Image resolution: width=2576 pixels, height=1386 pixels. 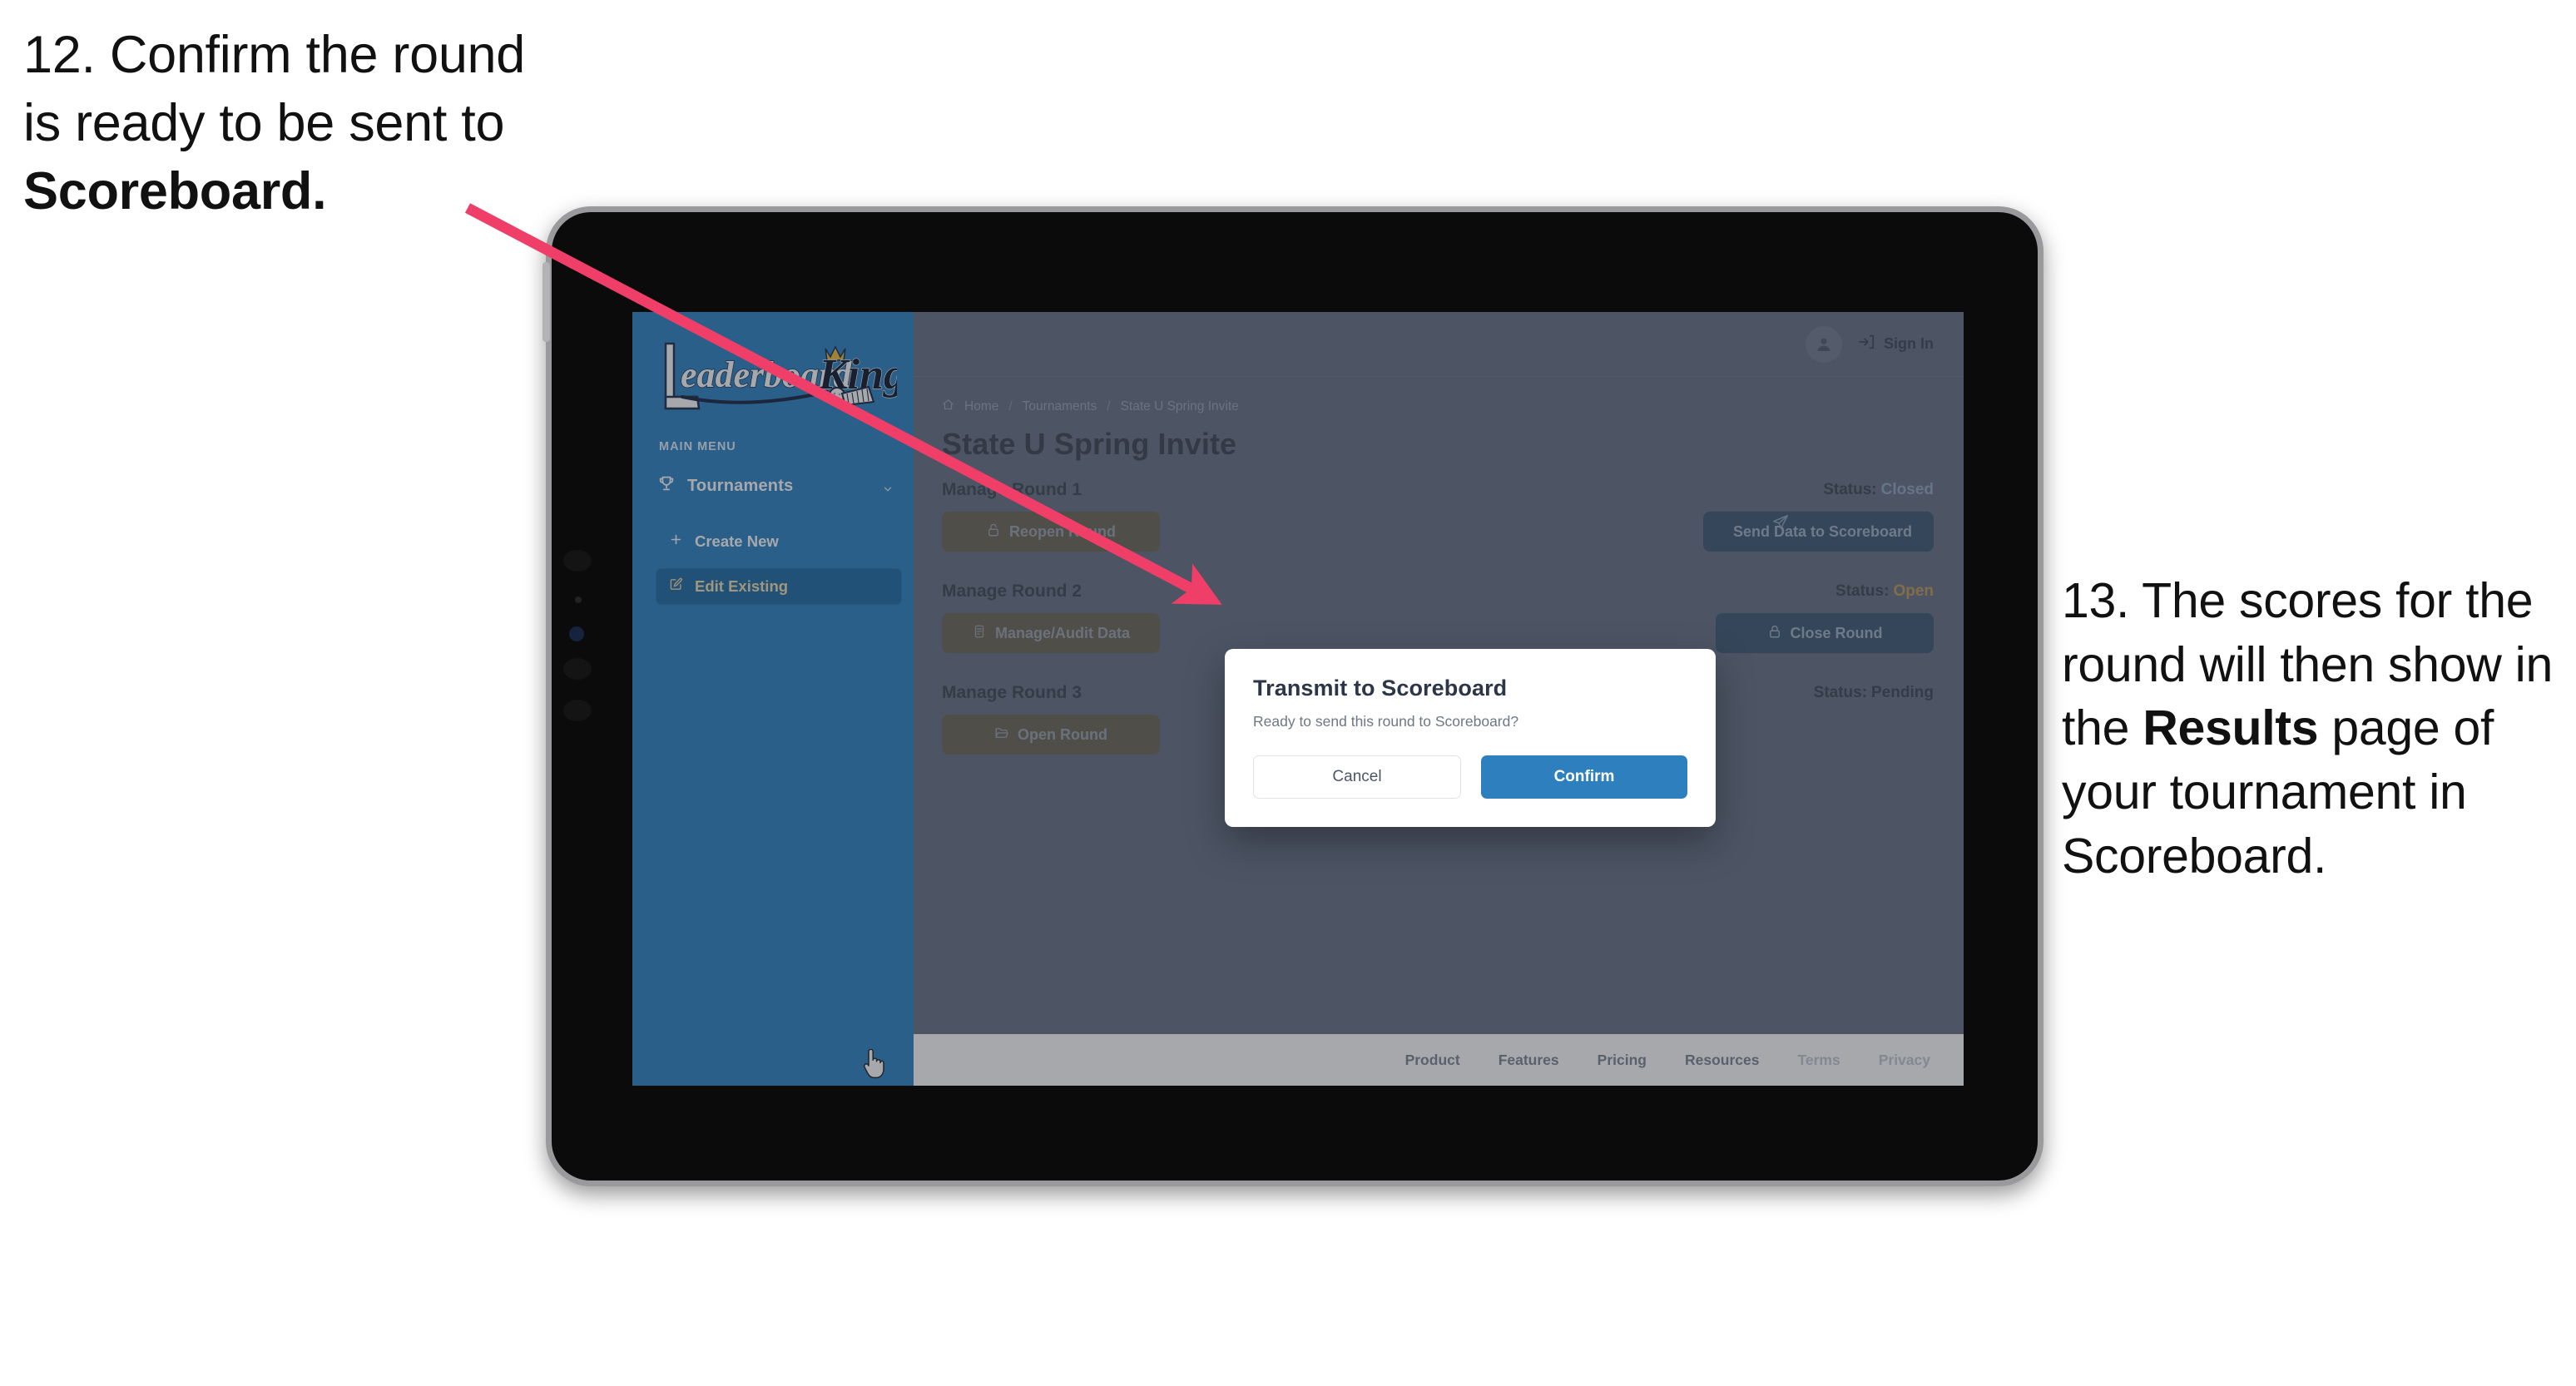 What do you see at coordinates (546, 302) in the screenshot?
I see `power-button-icon` at bounding box center [546, 302].